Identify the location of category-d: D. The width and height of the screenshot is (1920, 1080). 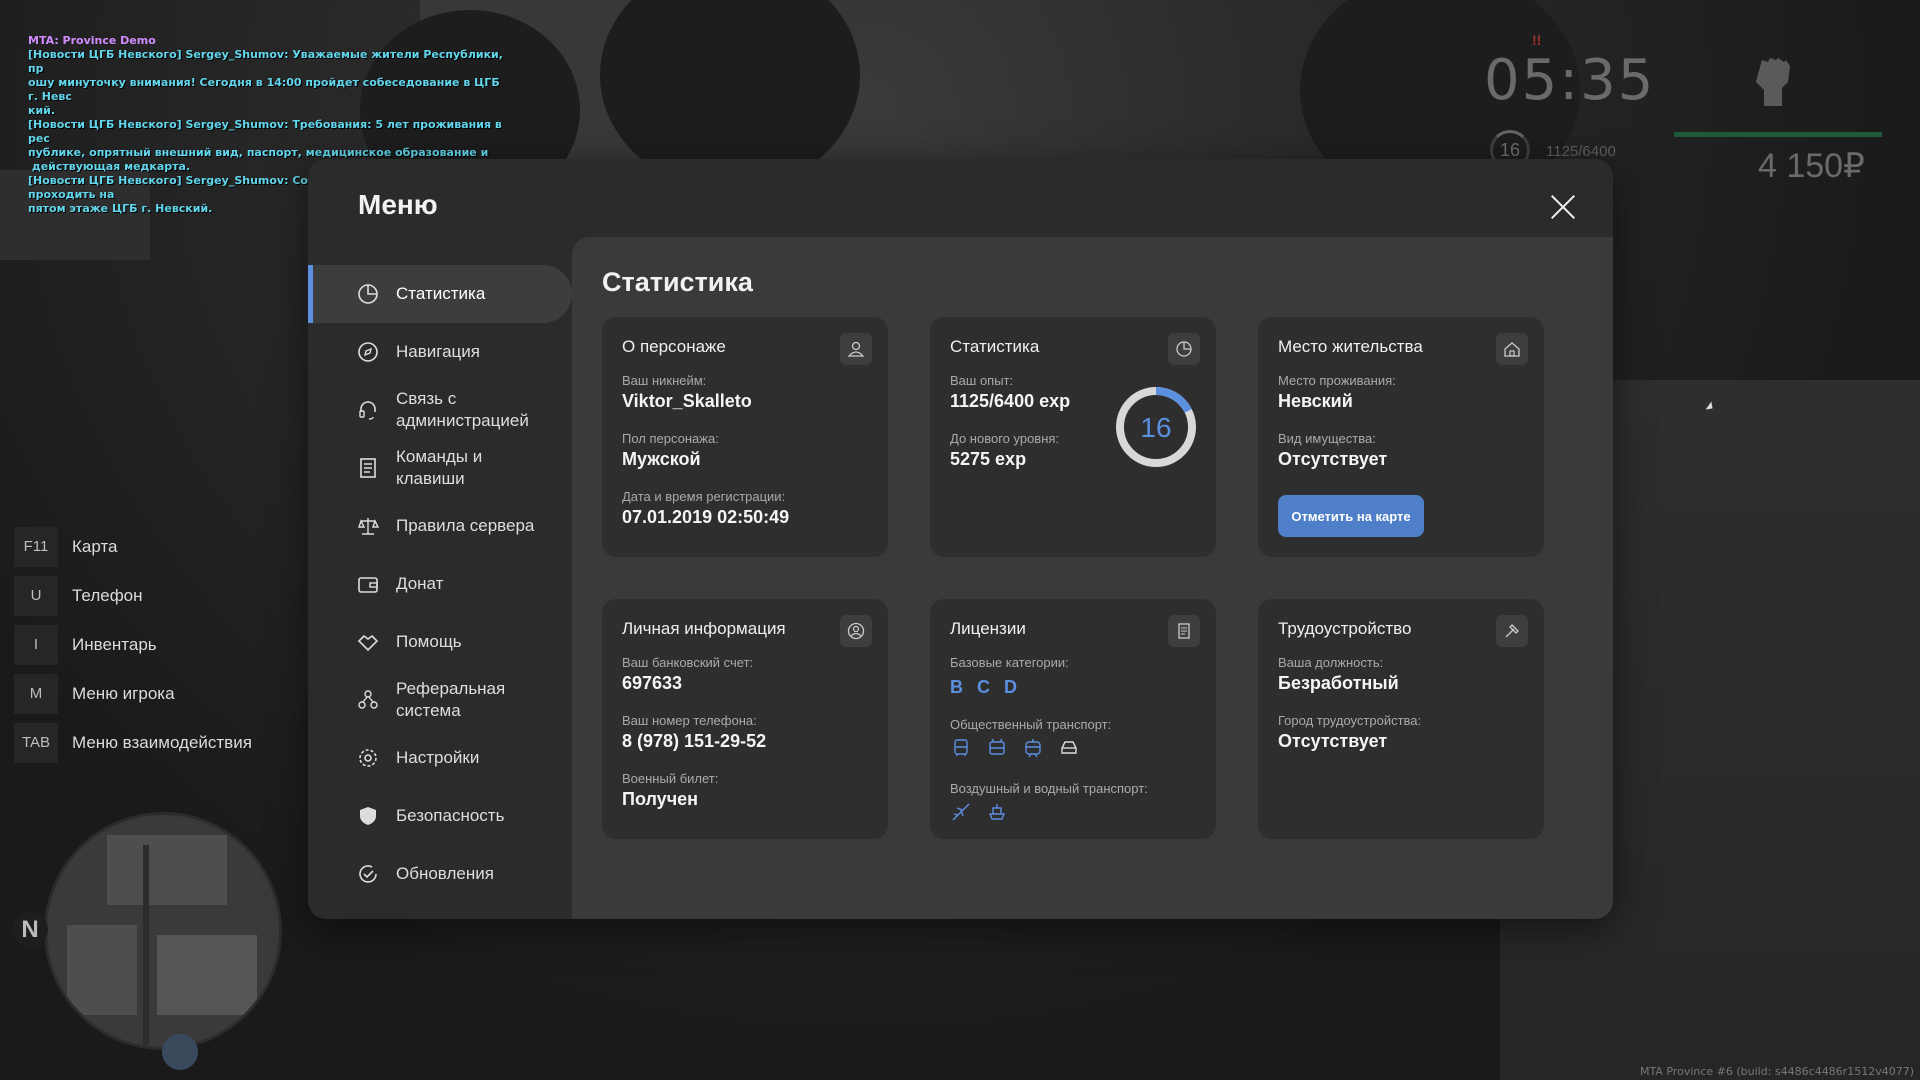
(1010, 687).